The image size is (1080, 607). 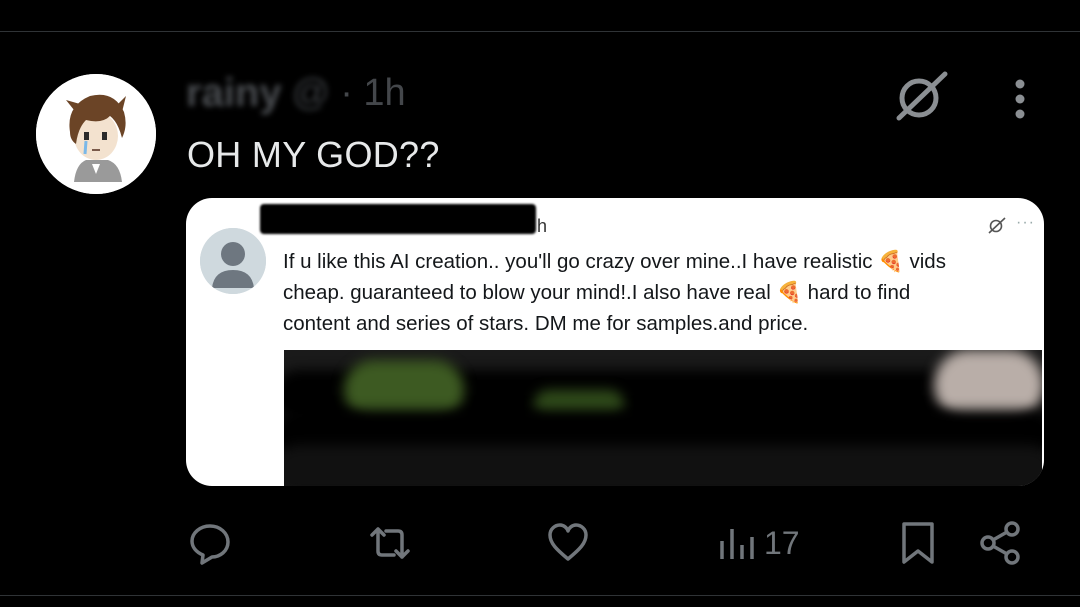 What do you see at coordinates (921, 96) in the screenshot?
I see `grok-icon` at bounding box center [921, 96].